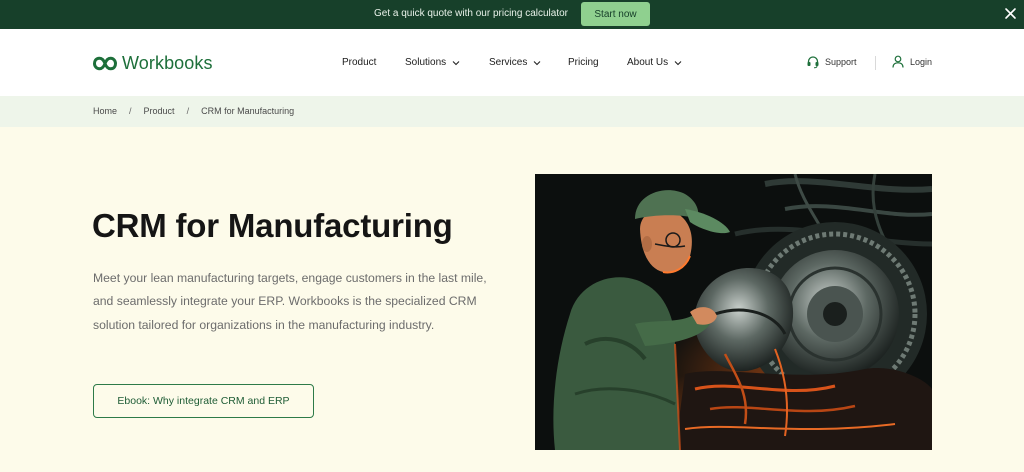 This screenshot has height=472, width=1024. I want to click on headset-icon, so click(813, 62).